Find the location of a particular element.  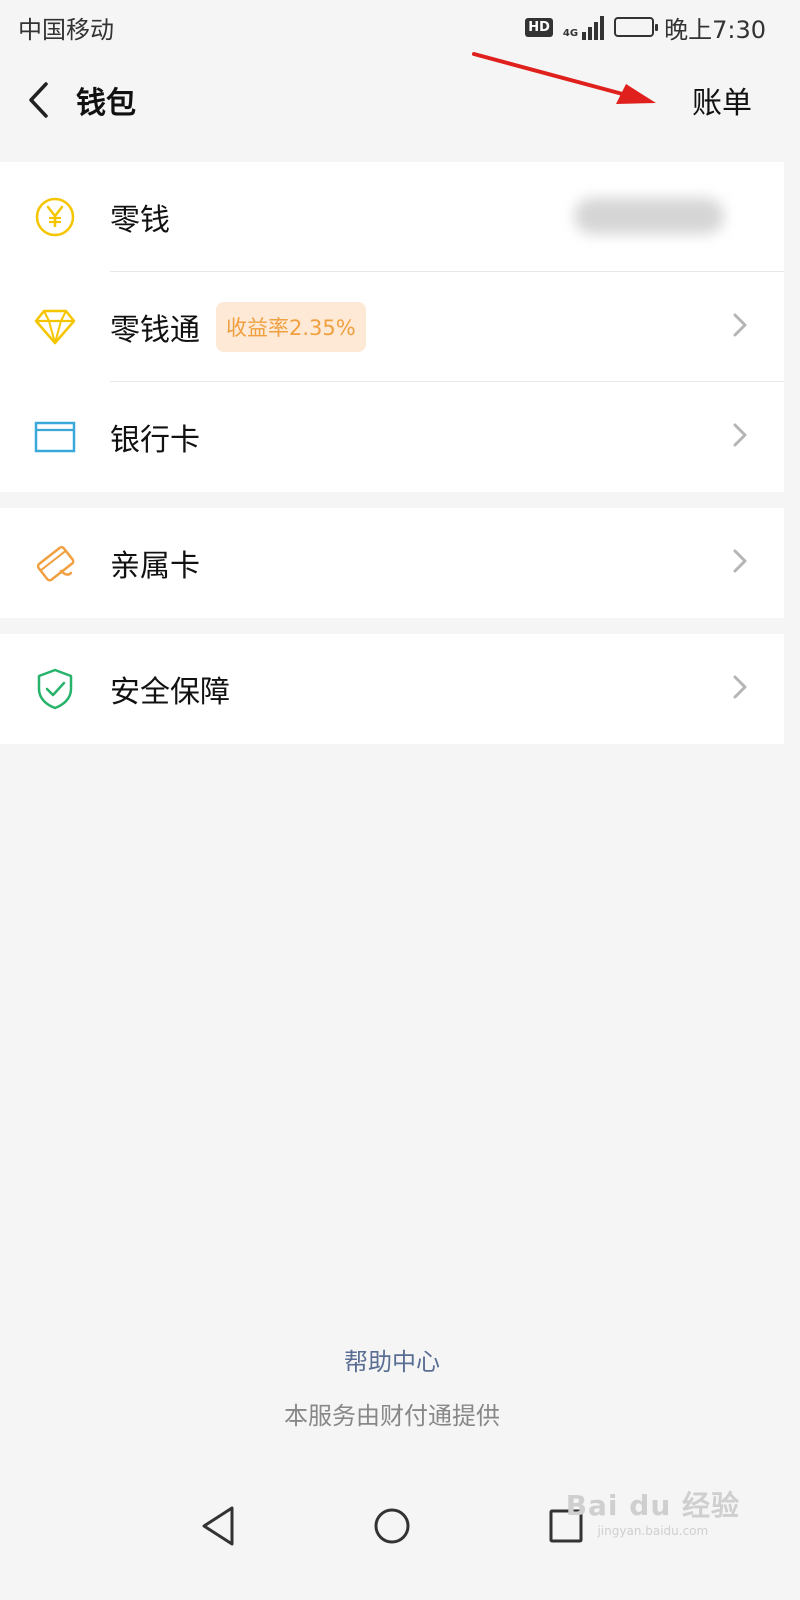

nav-home-button is located at coordinates (392, 1526).